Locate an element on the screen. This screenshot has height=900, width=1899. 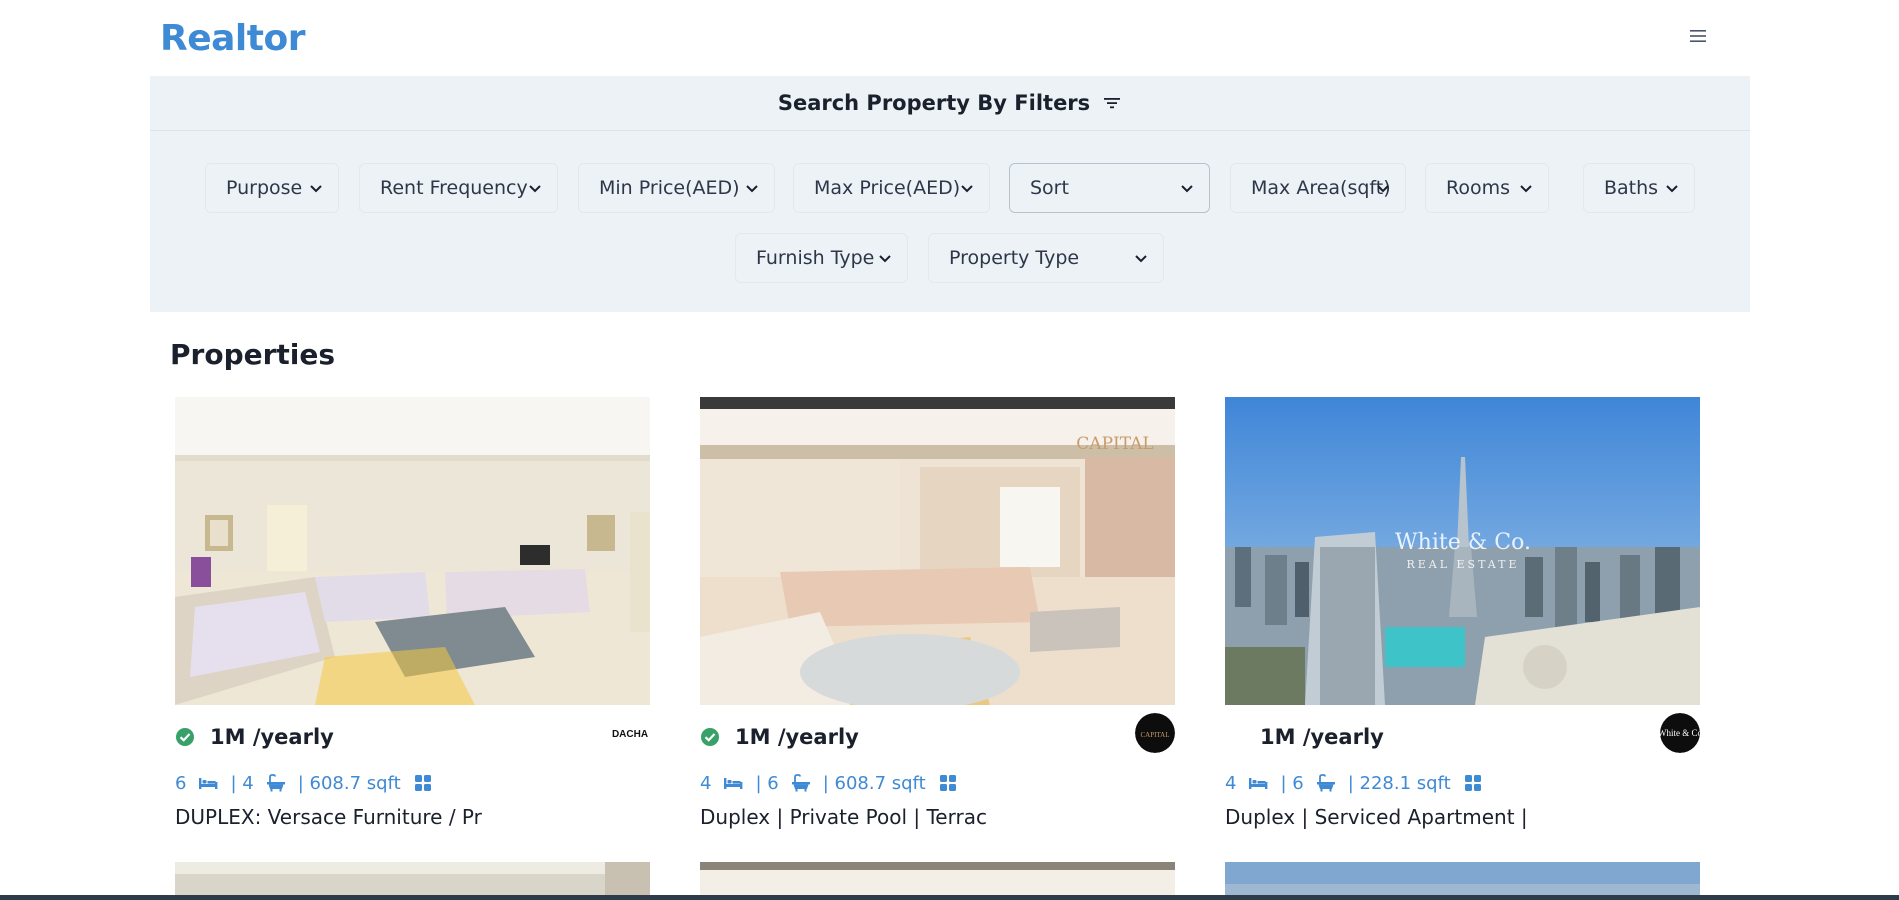
property-stats: 4 | 6 | 608.7 sqft is located at coordinates (835, 783).